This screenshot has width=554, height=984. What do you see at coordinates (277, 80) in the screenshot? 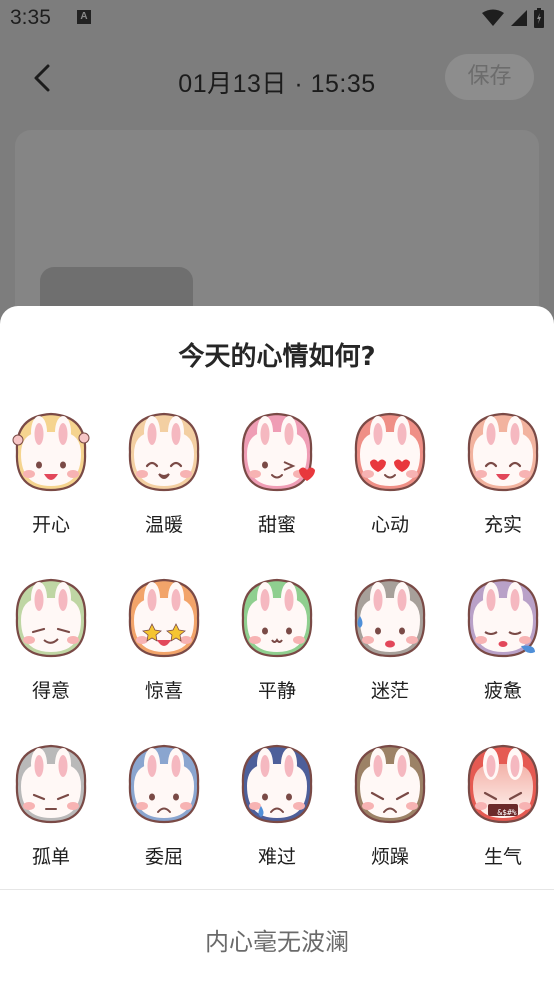
I see `app-header: 01月13日 · 15:35 保存` at bounding box center [277, 80].